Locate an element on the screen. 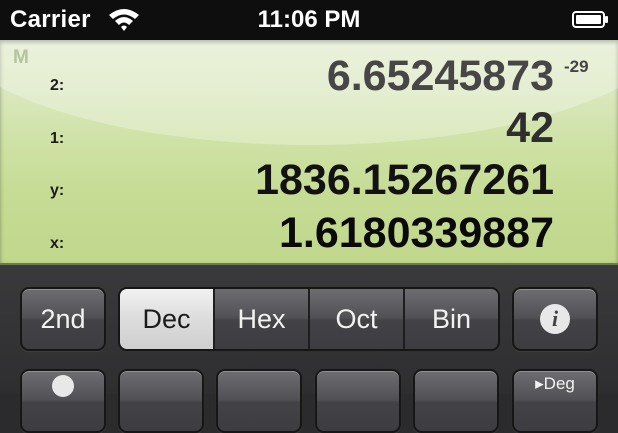 This screenshot has height=433, width=618. register-label: x: is located at coordinates (57, 243).